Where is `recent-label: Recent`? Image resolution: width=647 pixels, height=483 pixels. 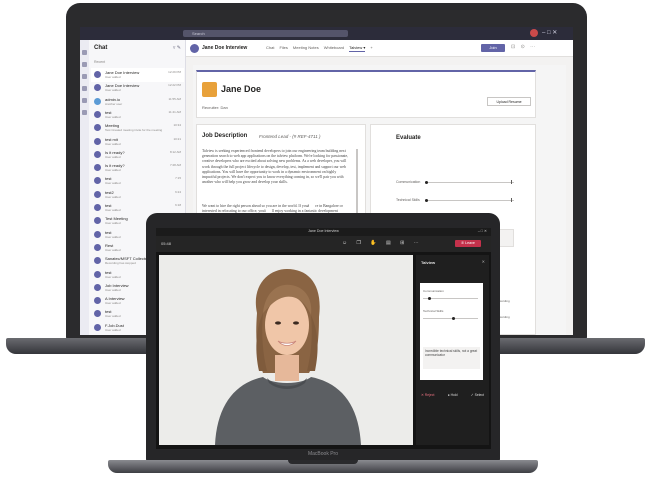
recent-label: Recent is located at coordinates (100, 62).